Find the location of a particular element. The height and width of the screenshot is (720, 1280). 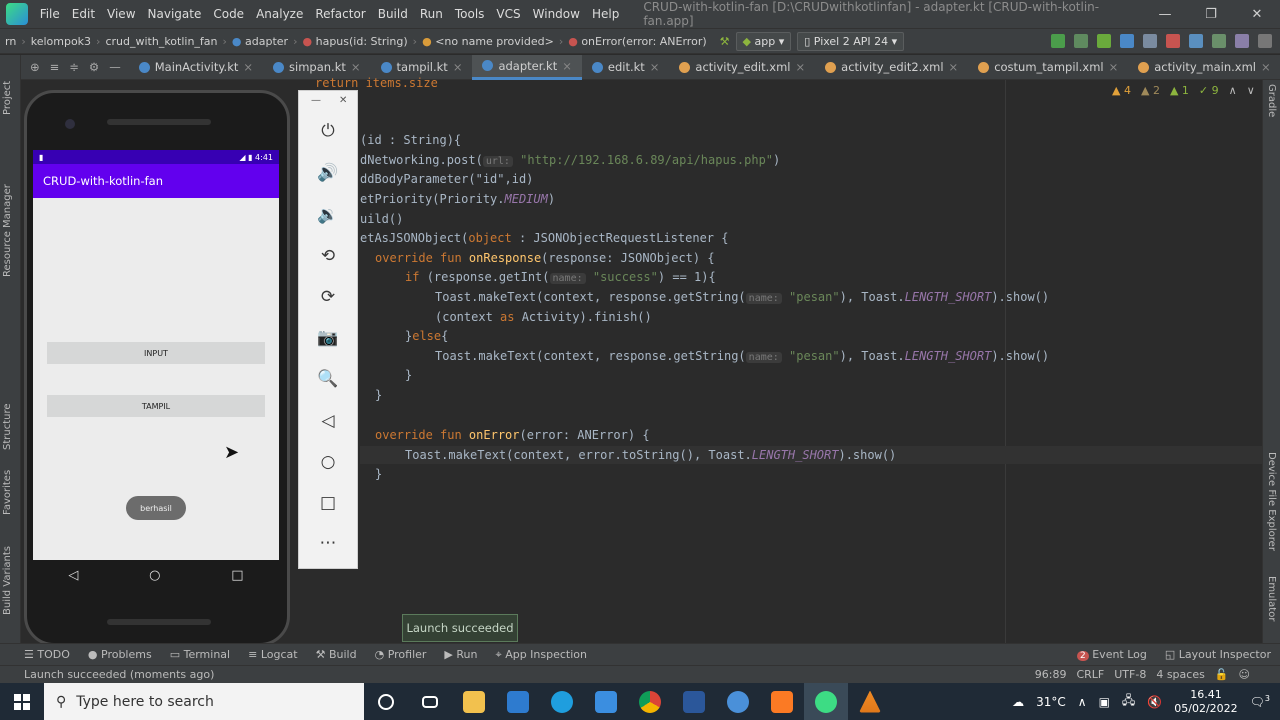

tool-build: ⚒ Build is located at coordinates (336, 654).